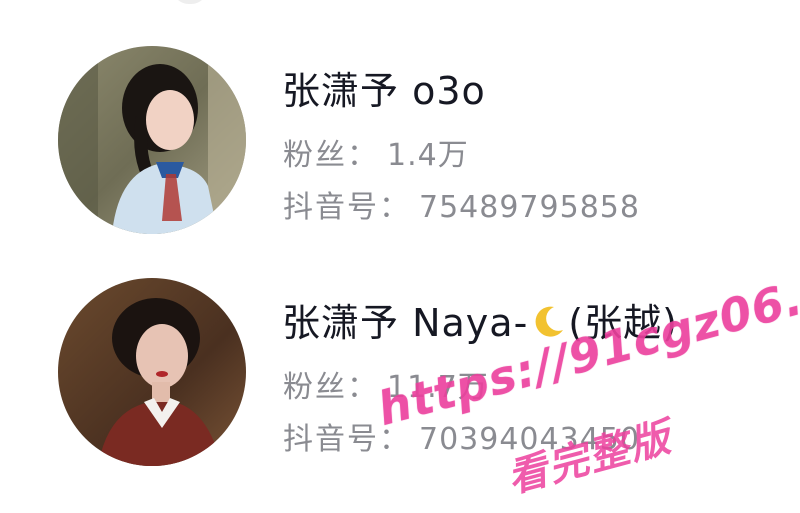  What do you see at coordinates (190, 2) in the screenshot?
I see `tab-indicator` at bounding box center [190, 2].